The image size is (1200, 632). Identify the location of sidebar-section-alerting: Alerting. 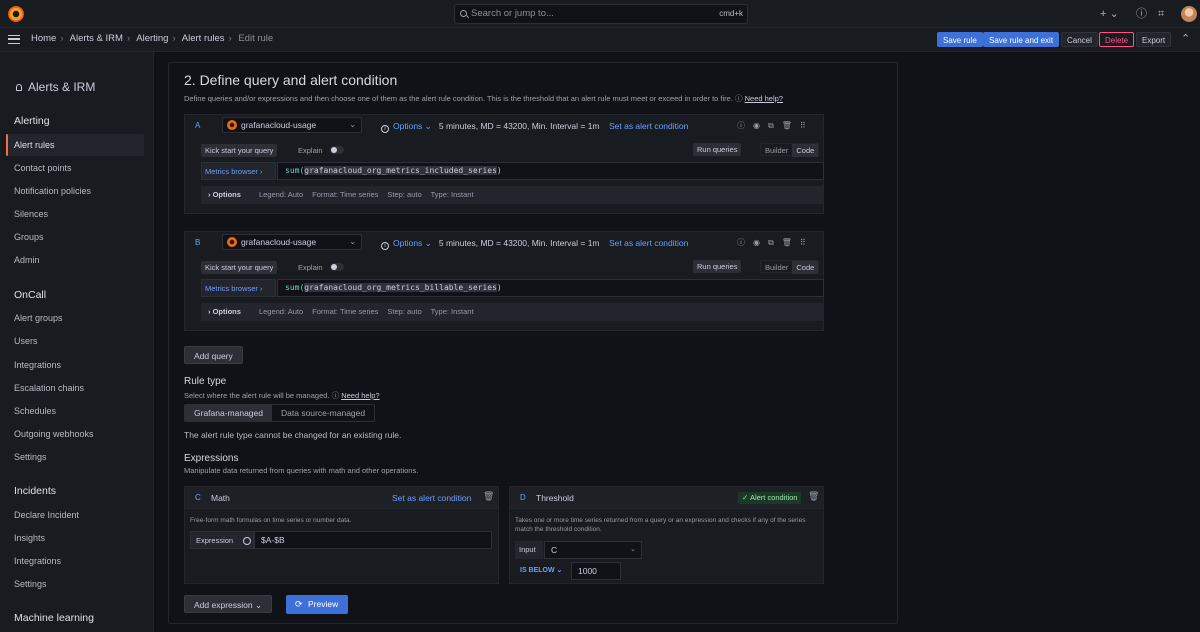
(32, 121).